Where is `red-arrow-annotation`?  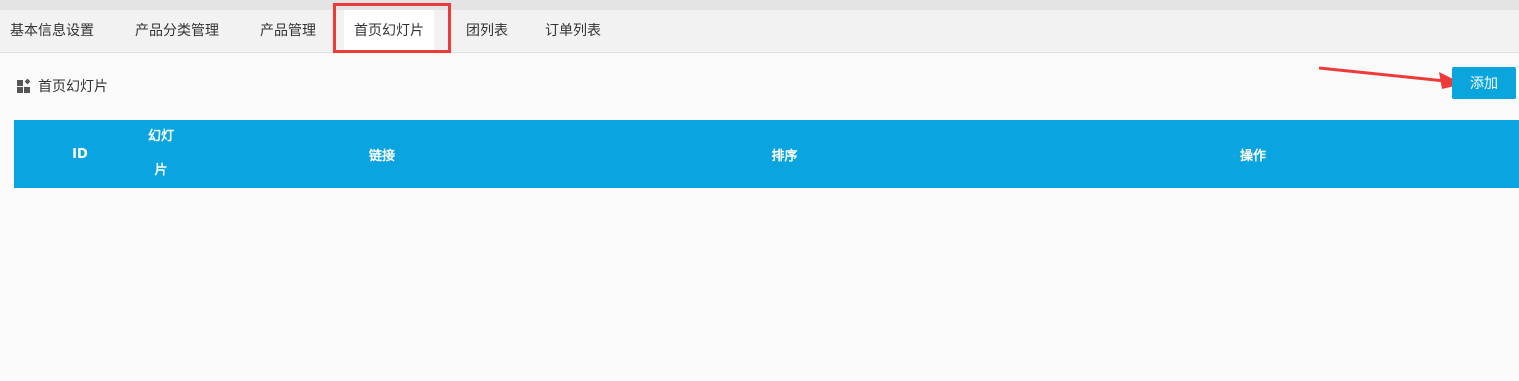 red-arrow-annotation is located at coordinates (1390, 77).